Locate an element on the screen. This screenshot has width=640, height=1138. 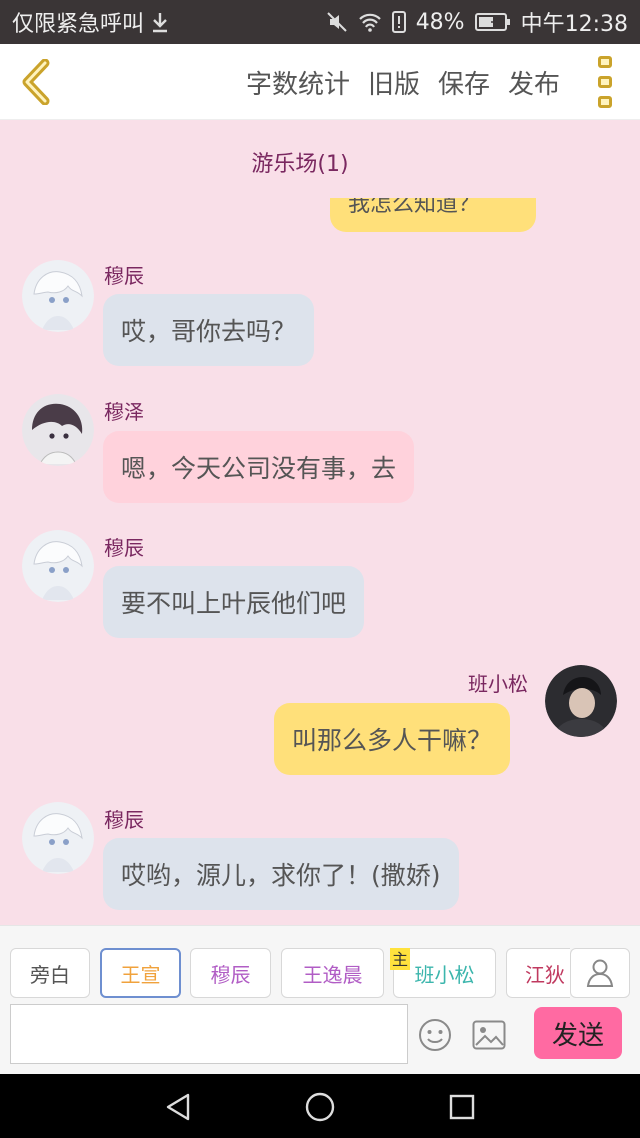
role-label: 旁白 is located at coordinates (50, 974).